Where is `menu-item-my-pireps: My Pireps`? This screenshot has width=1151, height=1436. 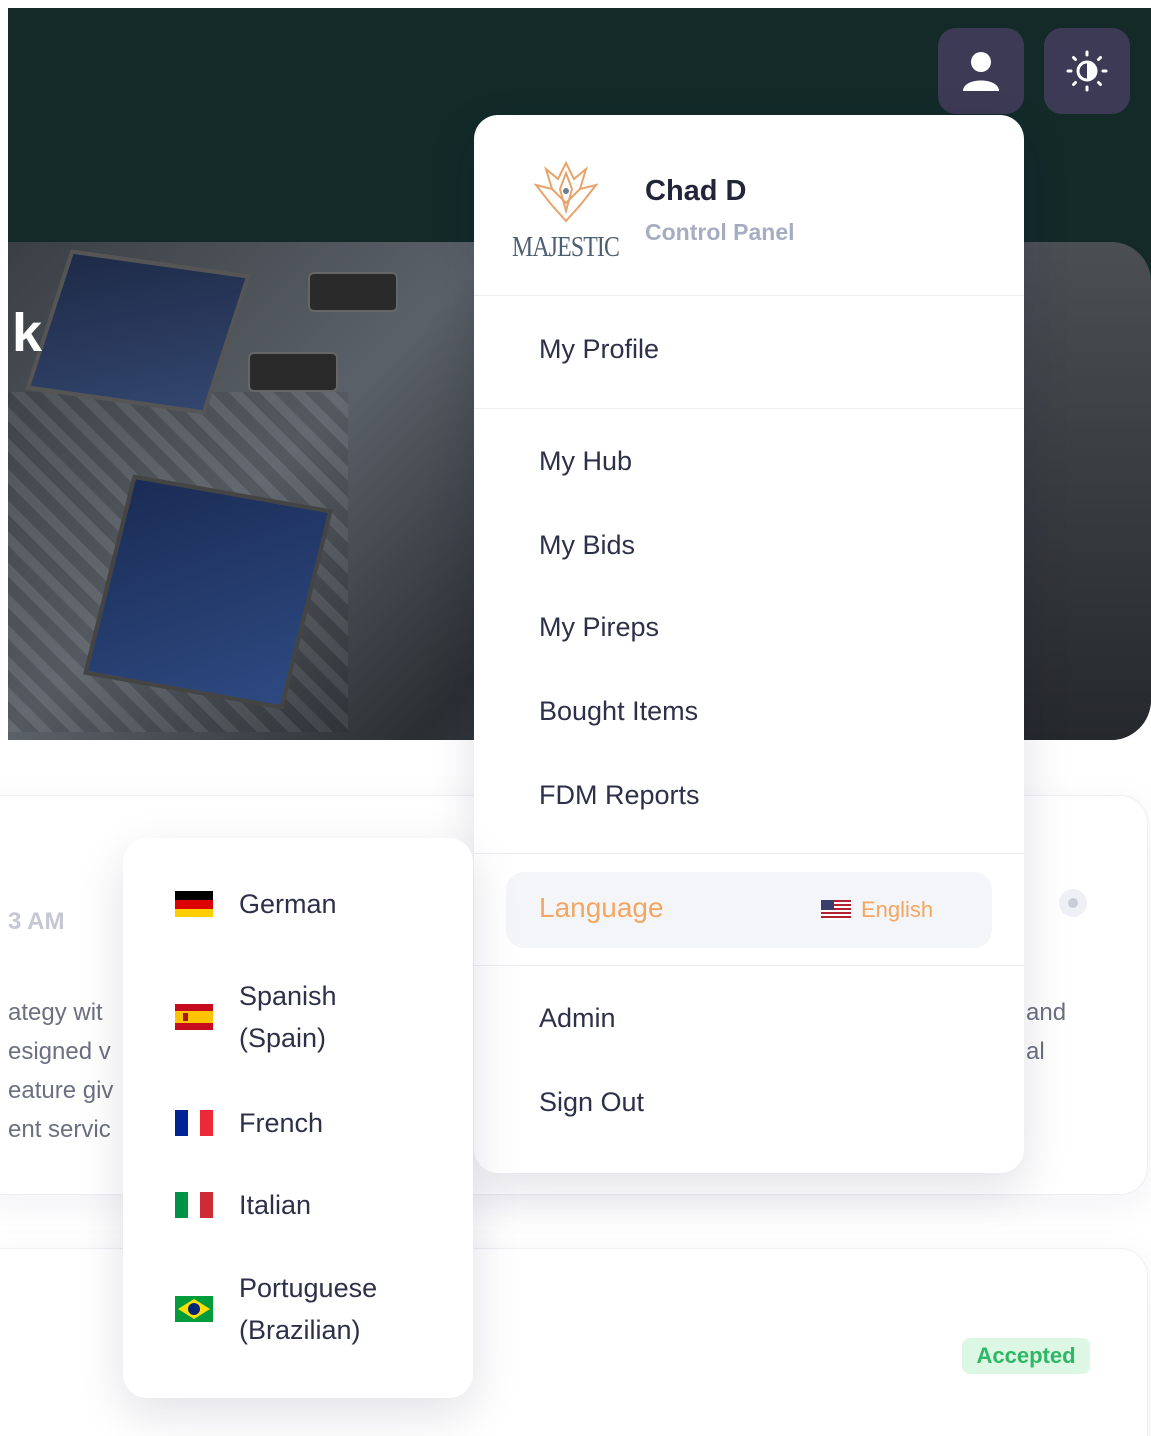
menu-item-my-pireps: My Pireps is located at coordinates (599, 627).